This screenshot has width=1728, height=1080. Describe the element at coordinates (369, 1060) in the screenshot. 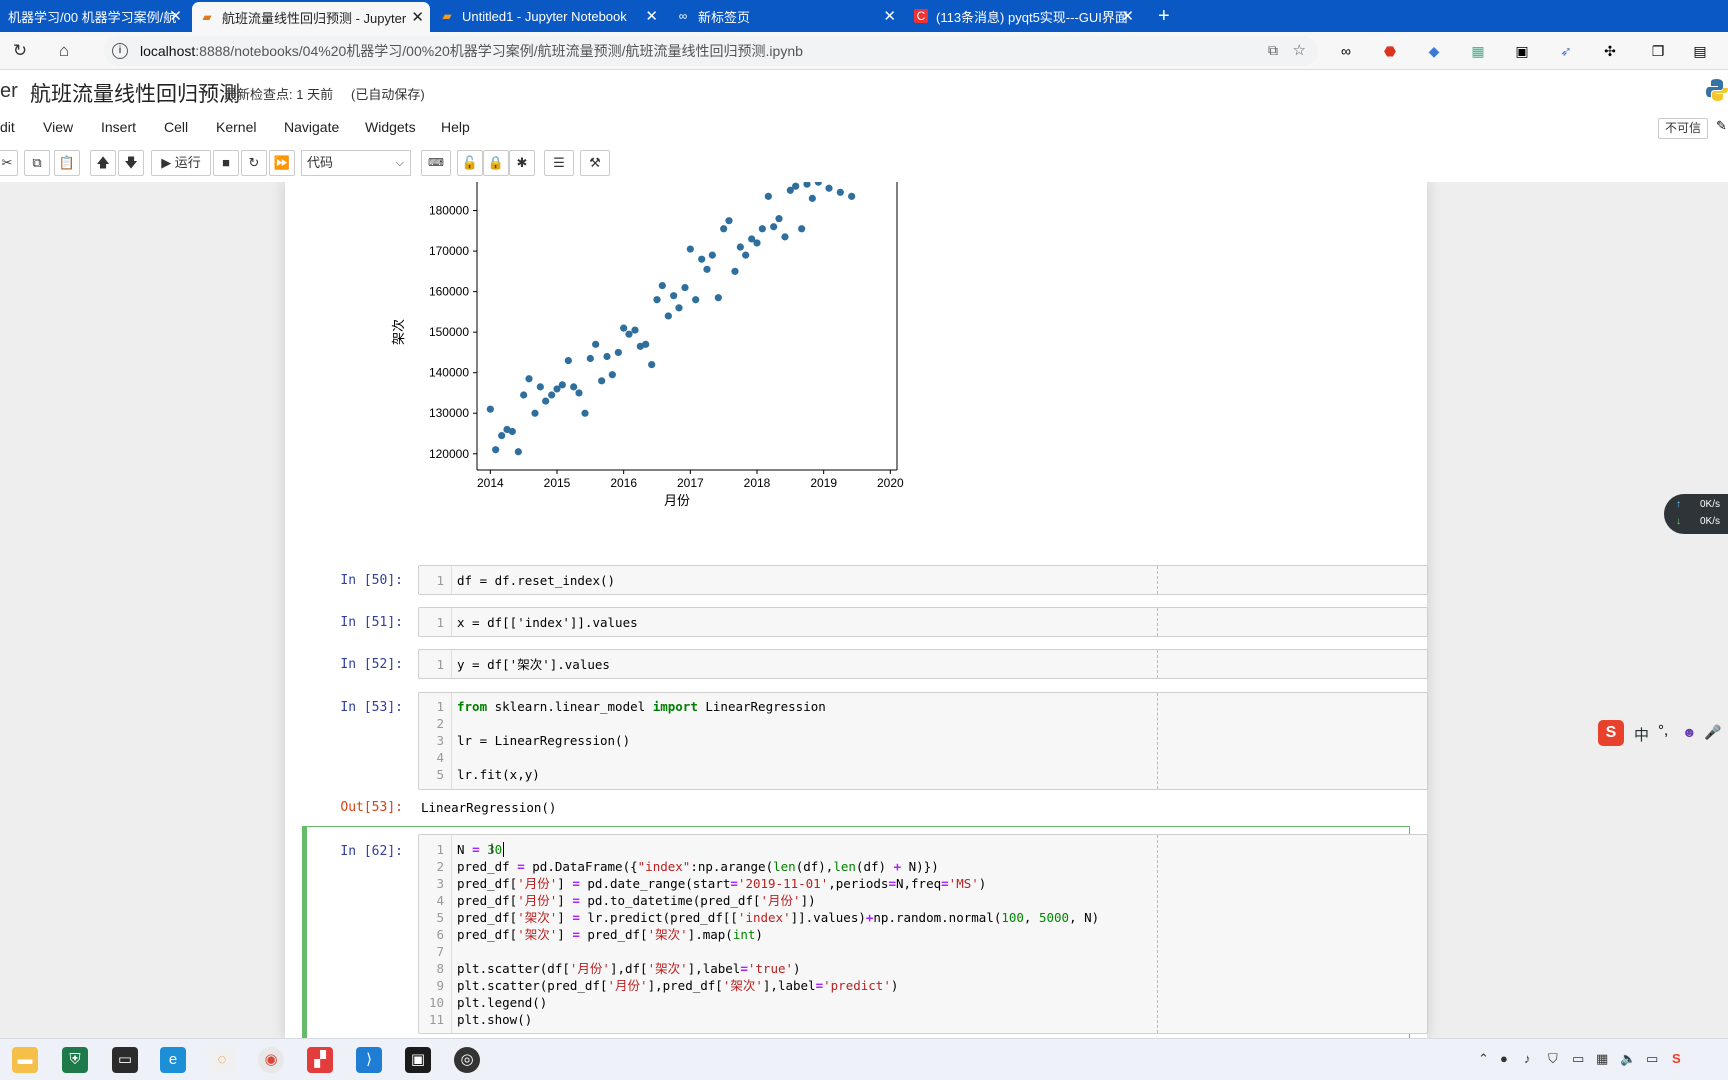

I see `vscode-icon: ⟩` at that location.